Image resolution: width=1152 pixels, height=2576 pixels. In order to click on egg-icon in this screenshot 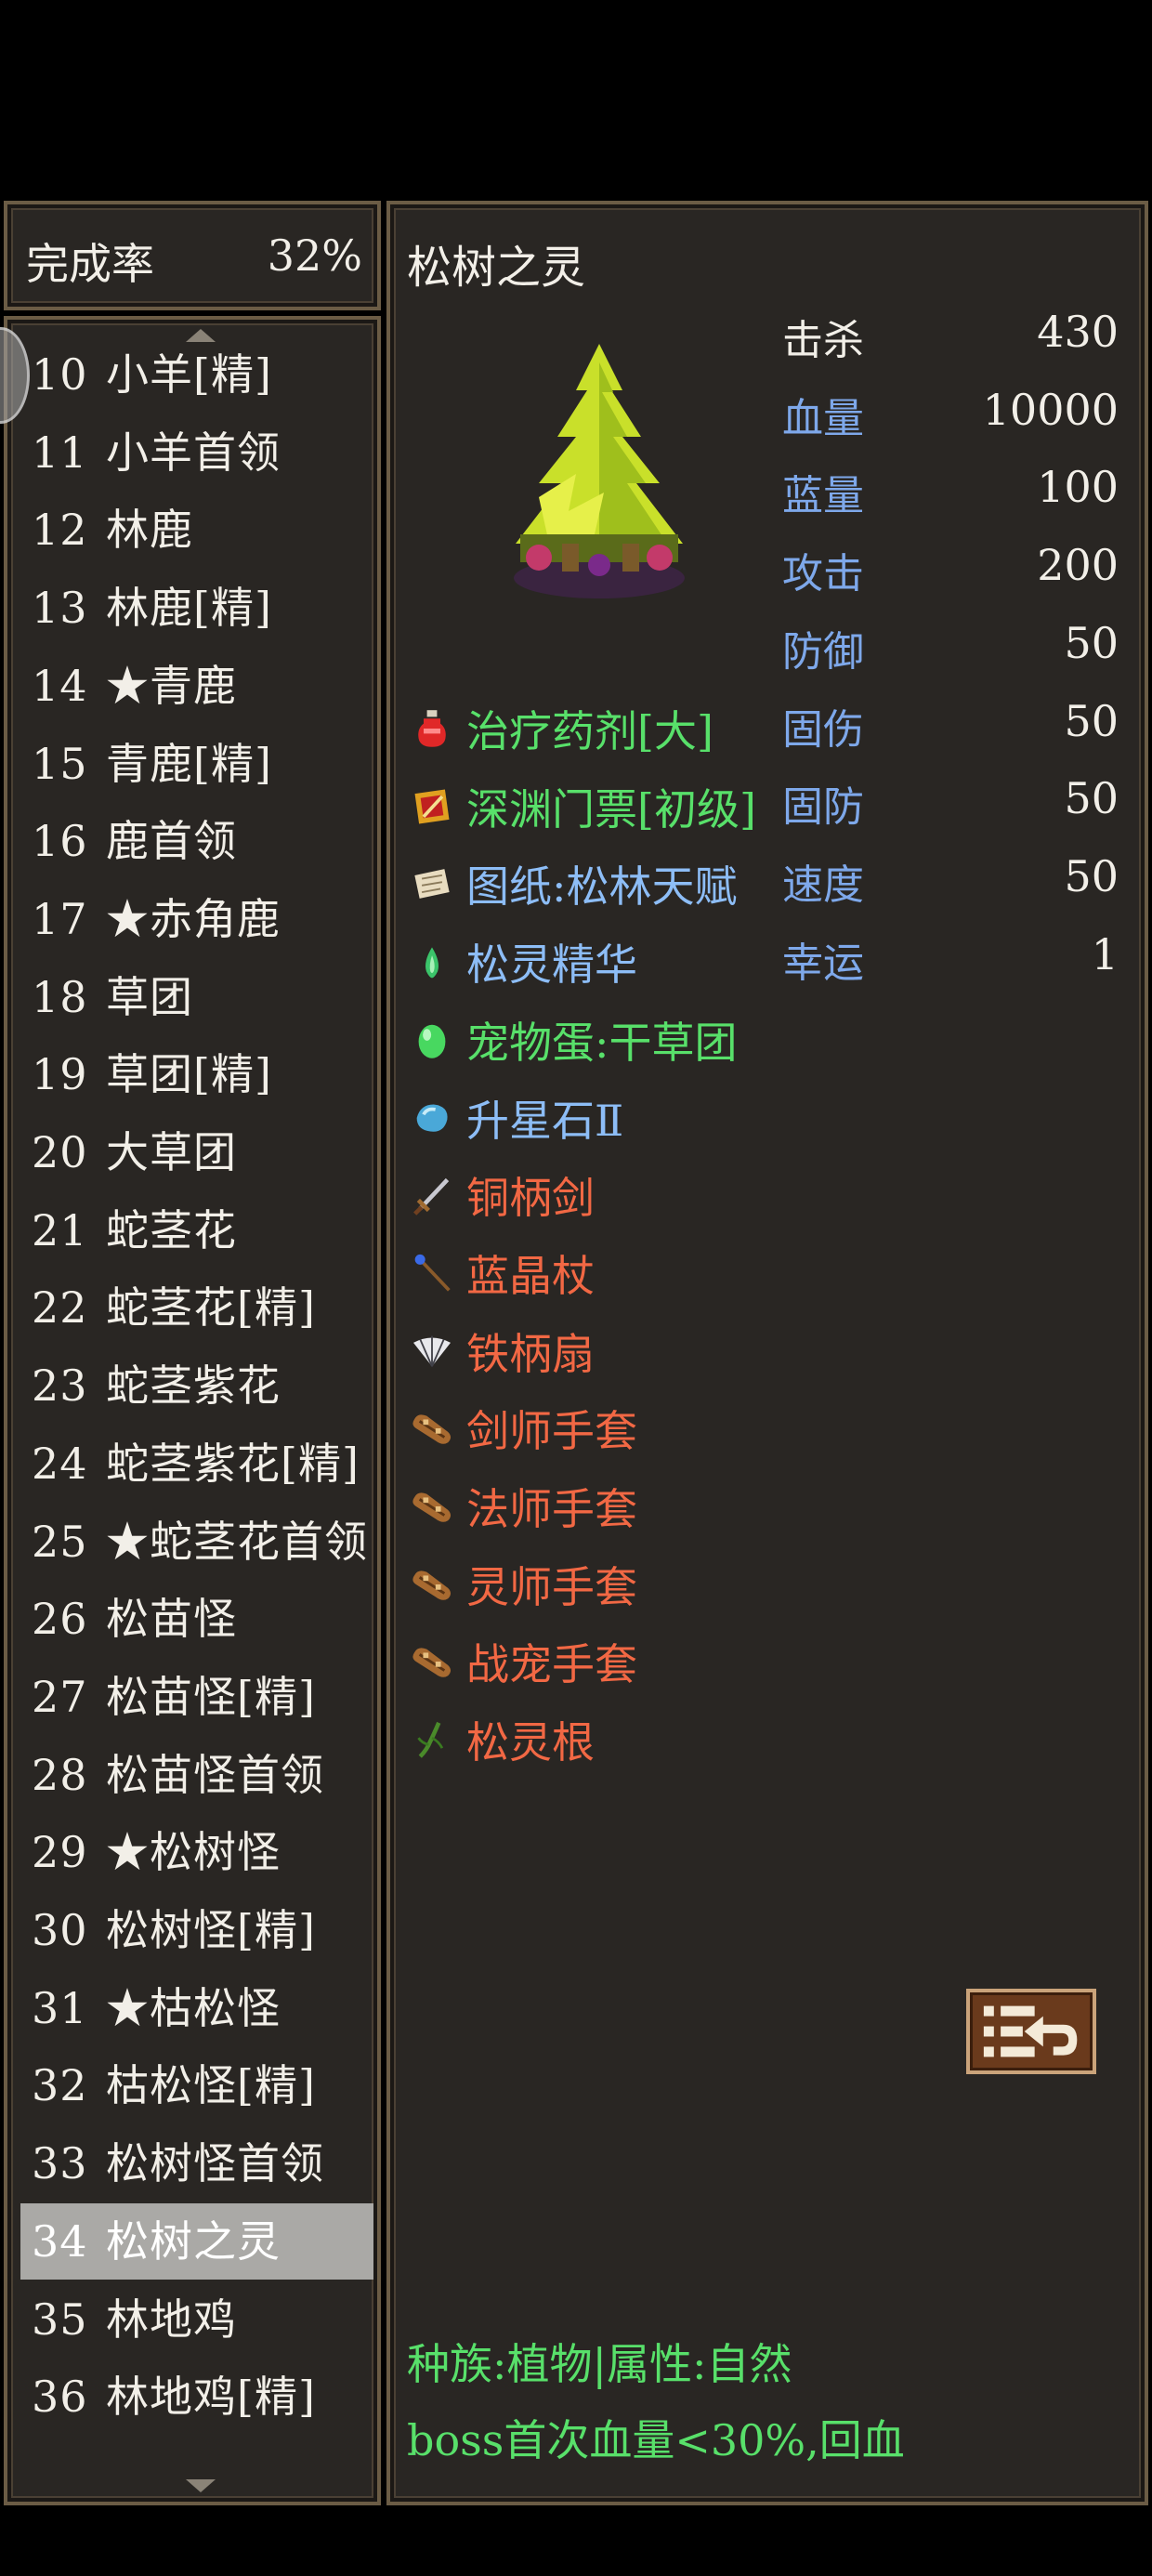, I will do `click(432, 1040)`.